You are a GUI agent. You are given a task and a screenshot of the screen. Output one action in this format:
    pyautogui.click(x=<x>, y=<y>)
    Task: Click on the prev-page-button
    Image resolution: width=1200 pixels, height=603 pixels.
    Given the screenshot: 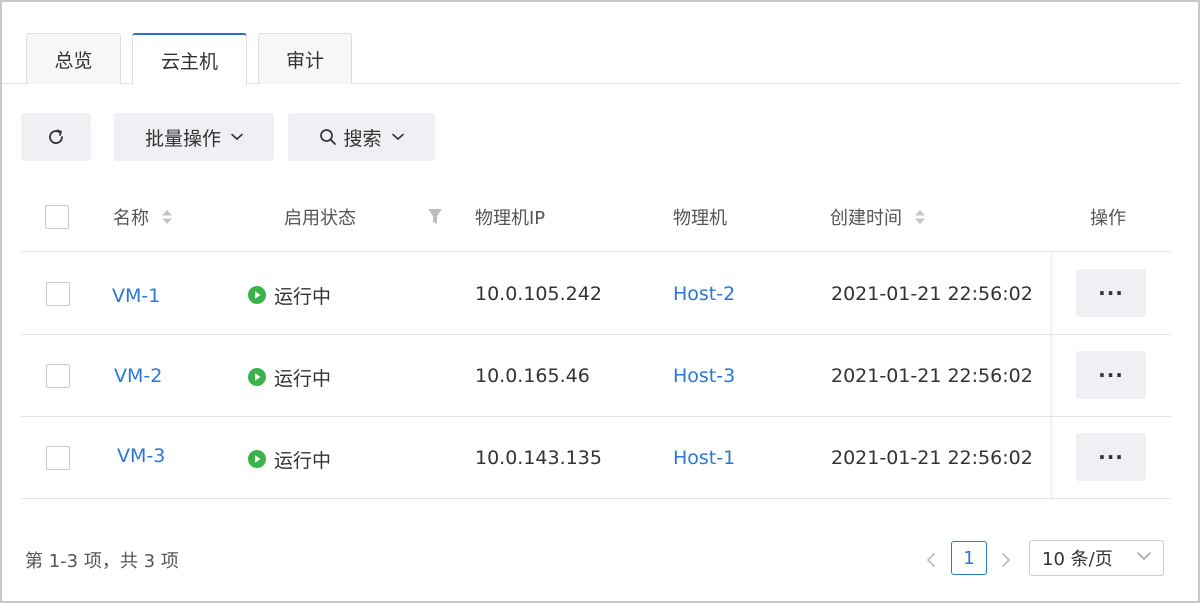 What is the action you would take?
    pyautogui.click(x=931, y=560)
    